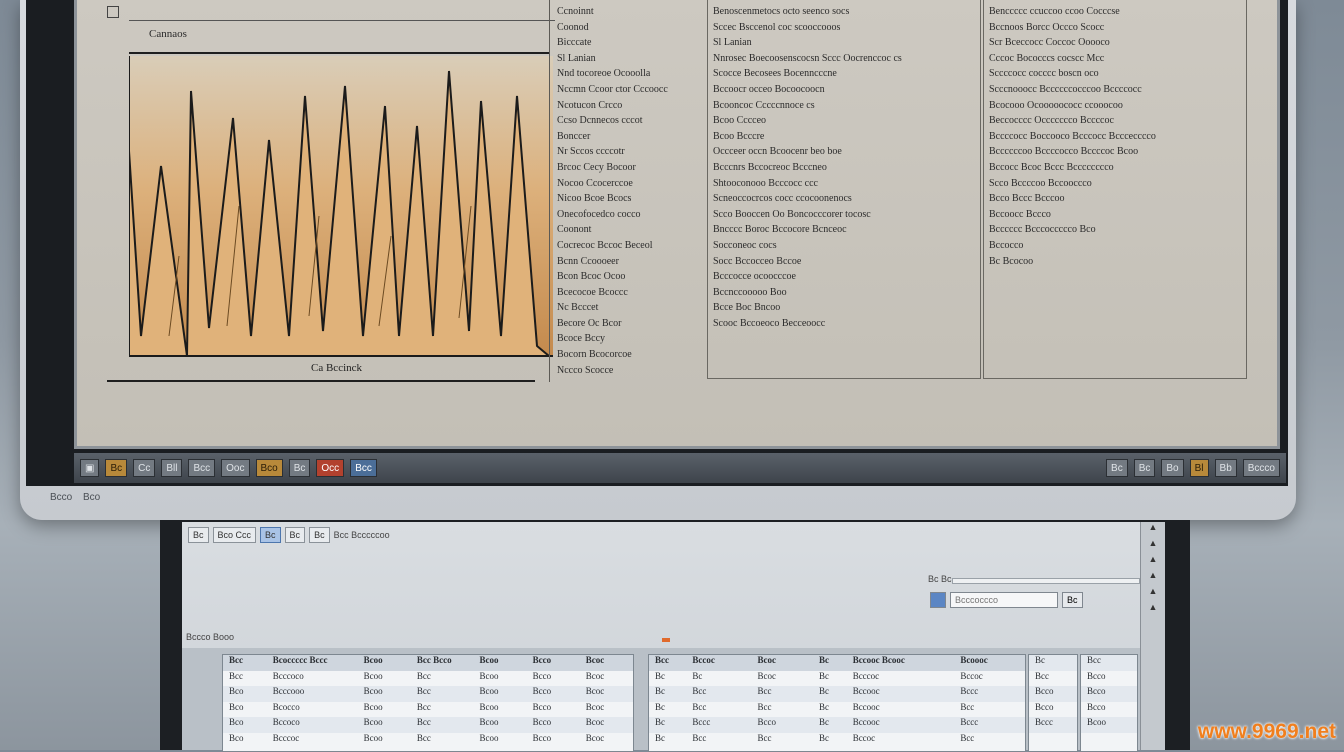 This screenshot has height=752, width=1344. What do you see at coordinates (428, 725) in the screenshot?
I see `table-row: Bco Bccoco Bcoo Bcc Bcoo Bcco Bcoc` at bounding box center [428, 725].